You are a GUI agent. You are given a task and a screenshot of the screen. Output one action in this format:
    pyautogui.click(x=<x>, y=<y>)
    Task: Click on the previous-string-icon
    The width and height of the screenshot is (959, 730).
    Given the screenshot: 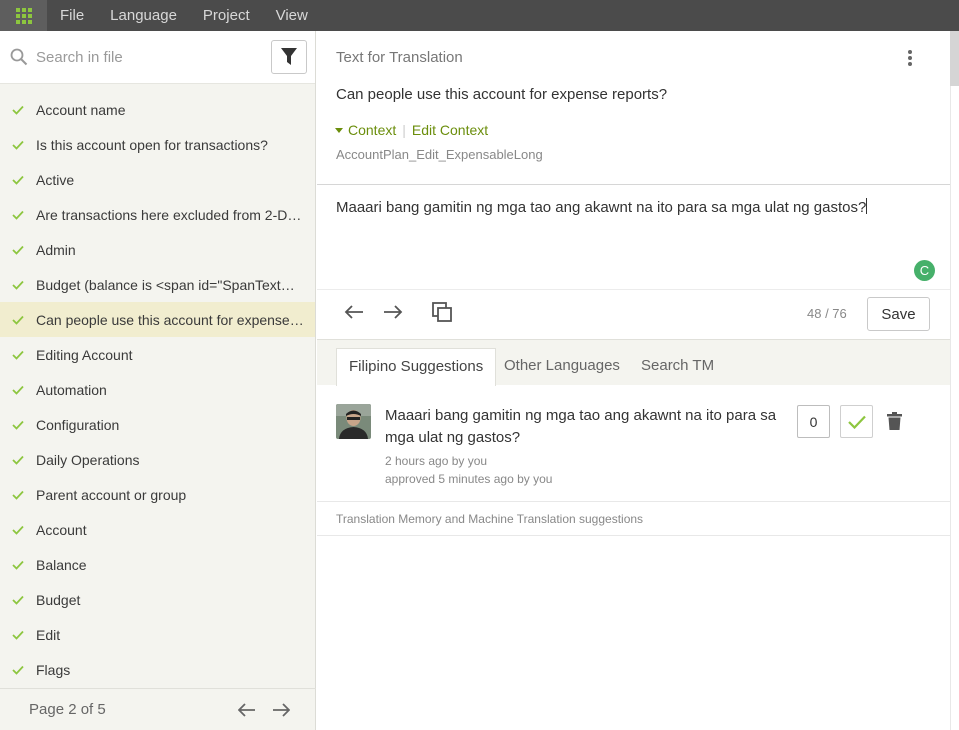 What is the action you would take?
    pyautogui.click(x=354, y=312)
    